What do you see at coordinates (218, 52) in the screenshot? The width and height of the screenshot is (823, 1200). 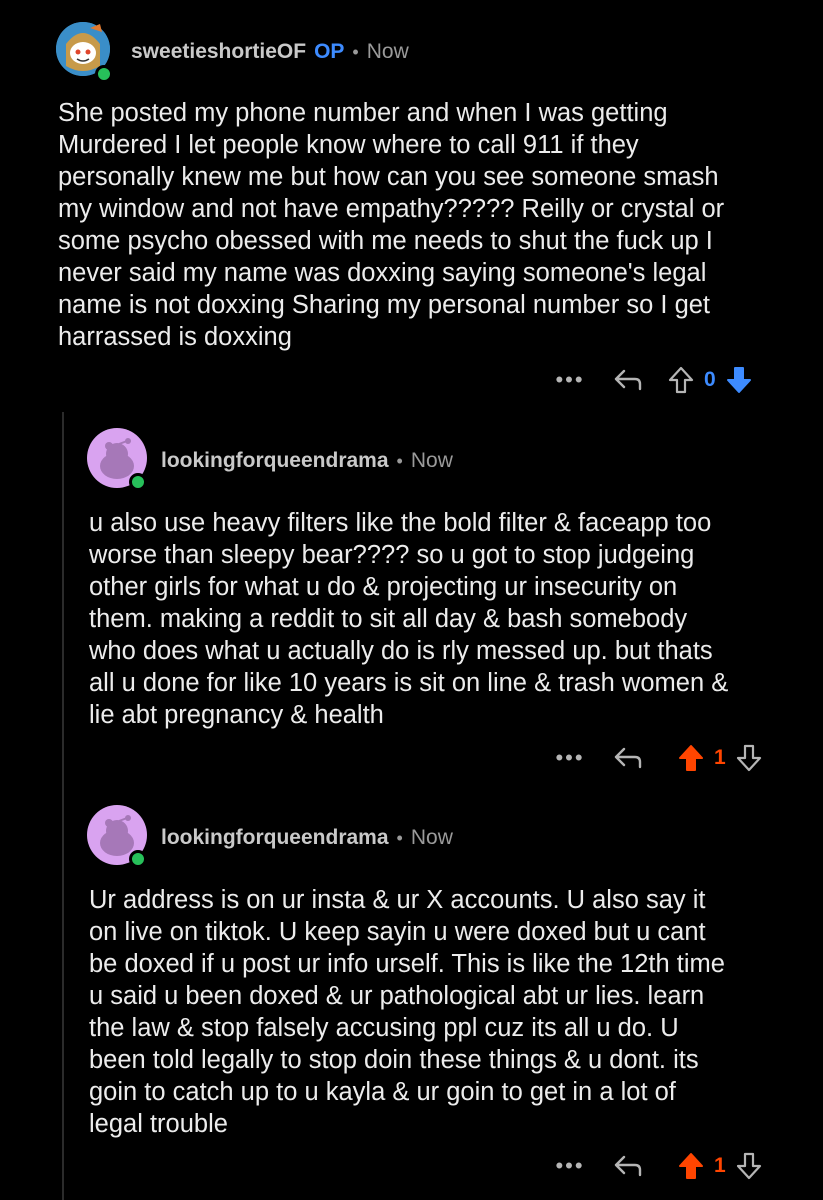 I see `username: sweetieshortieOF` at bounding box center [218, 52].